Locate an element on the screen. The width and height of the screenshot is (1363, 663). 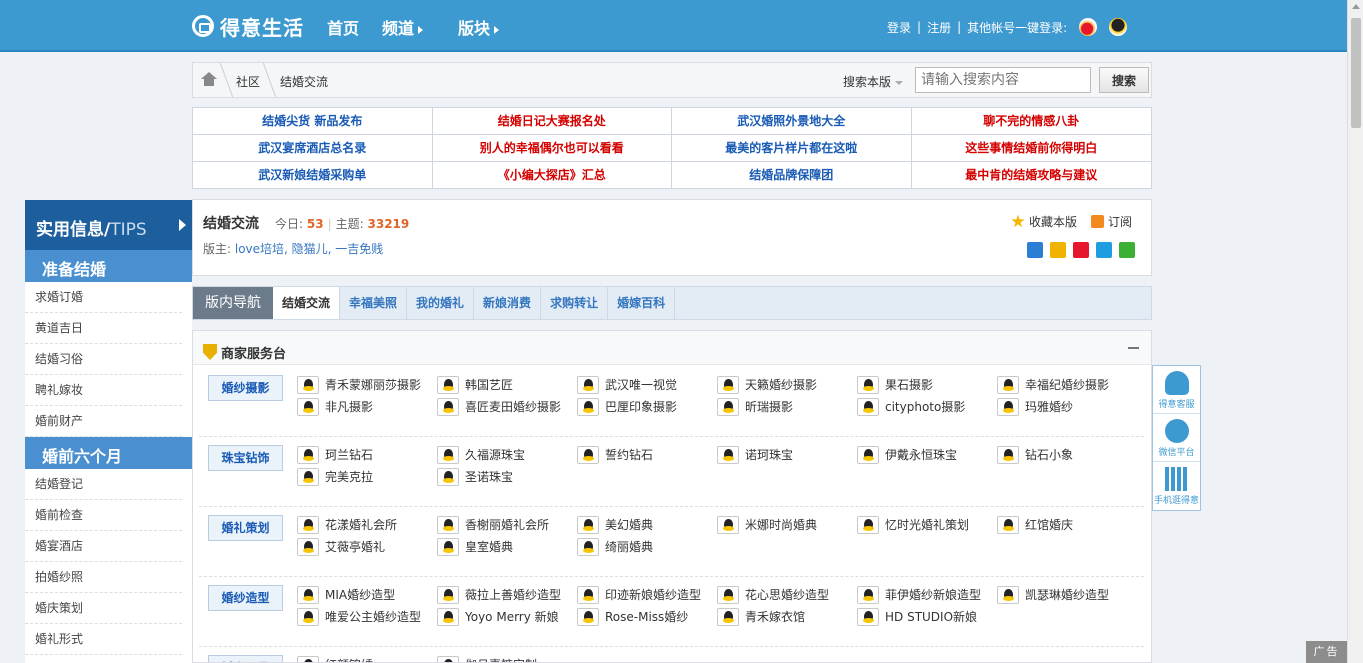
sidebar-item: 拍婚纱照 is located at coordinates (103, 577).